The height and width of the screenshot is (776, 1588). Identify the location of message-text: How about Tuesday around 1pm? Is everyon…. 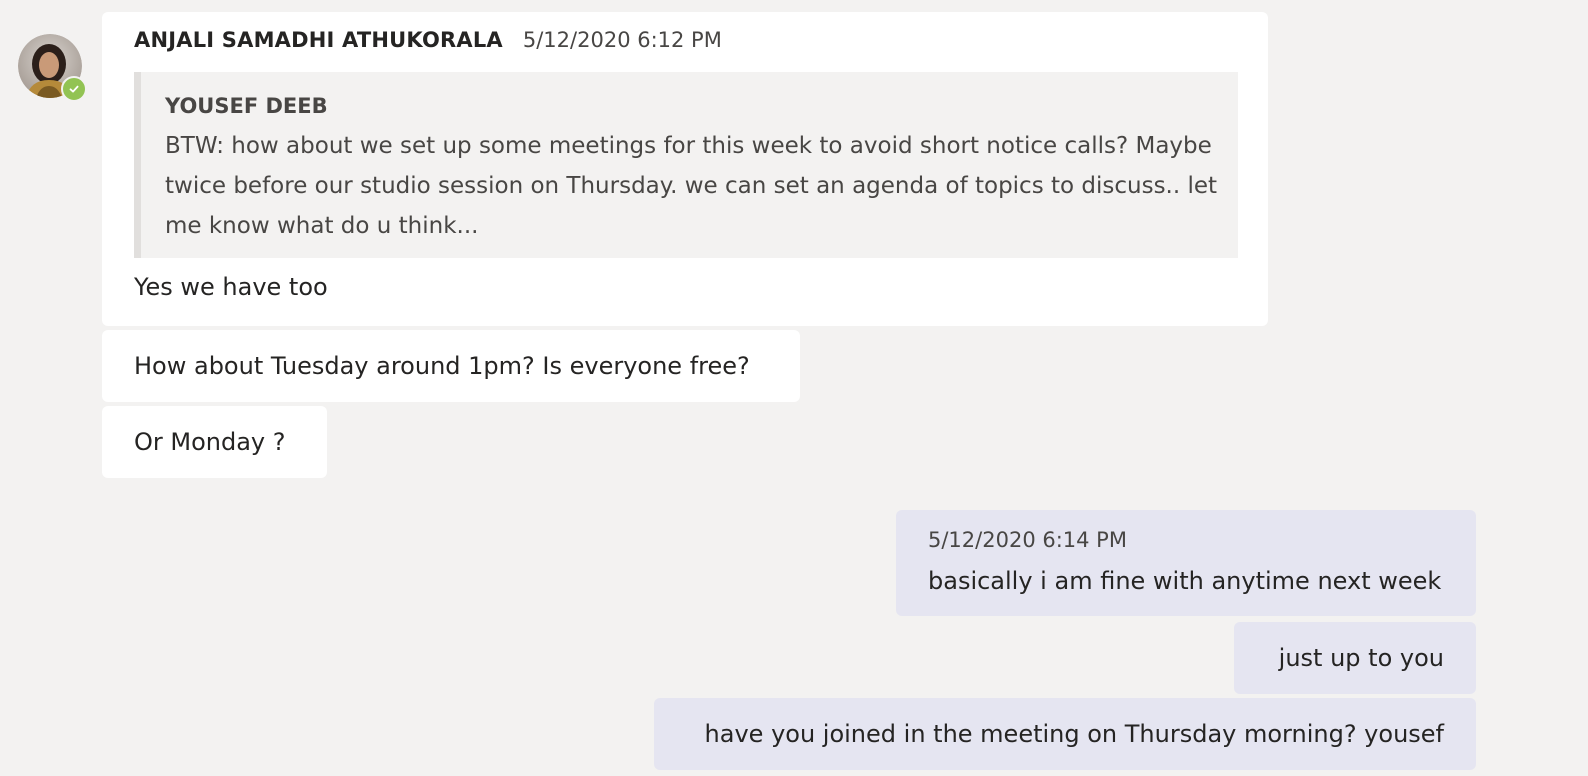
(442, 366).